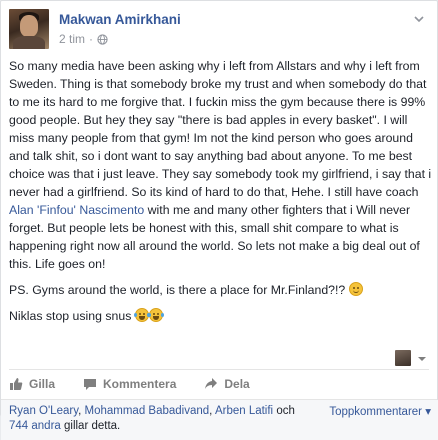 The image size is (438, 440). What do you see at coordinates (32, 384) in the screenshot?
I see `like-button: Gilla` at bounding box center [32, 384].